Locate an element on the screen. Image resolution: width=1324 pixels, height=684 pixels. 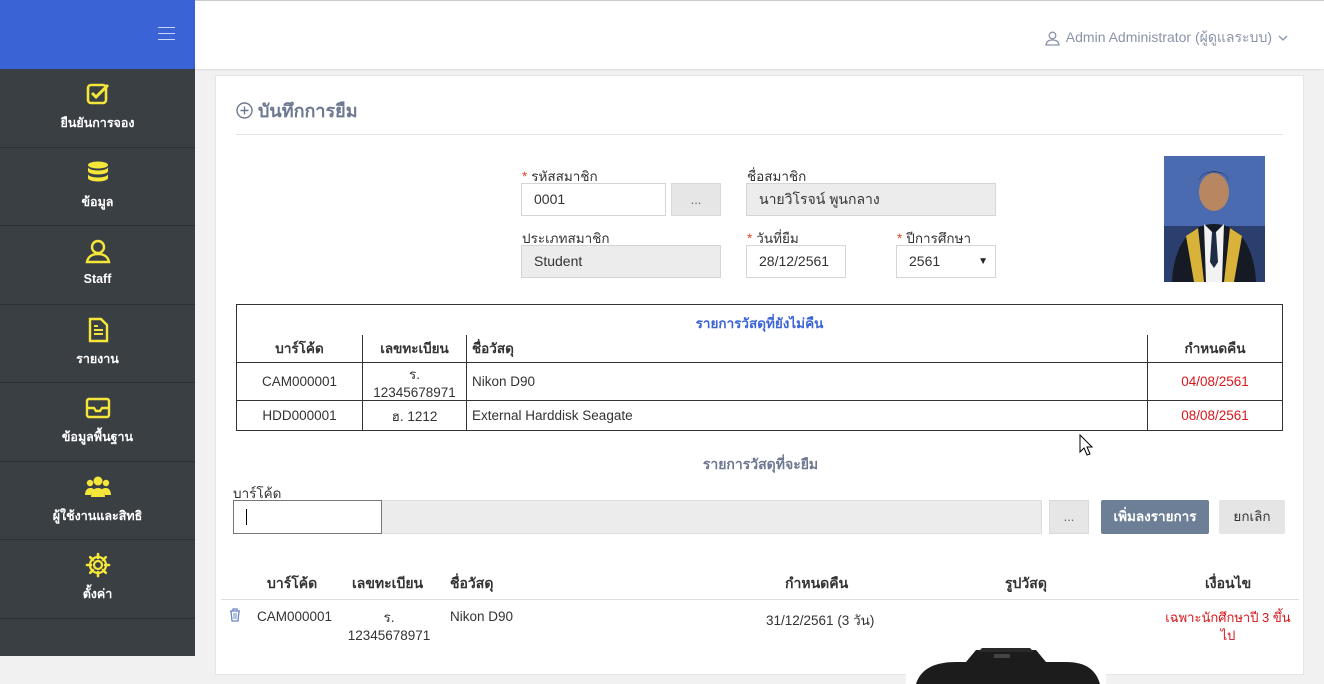
cancel-button: ยกเลิก is located at coordinates (1252, 517).